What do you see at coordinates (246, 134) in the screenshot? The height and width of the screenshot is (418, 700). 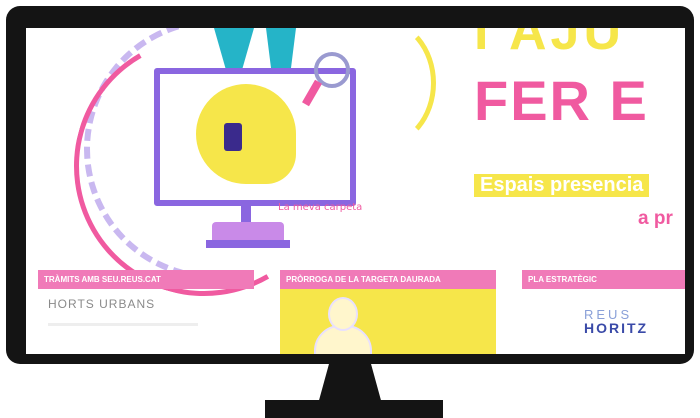 I see `illustration-figure` at bounding box center [246, 134].